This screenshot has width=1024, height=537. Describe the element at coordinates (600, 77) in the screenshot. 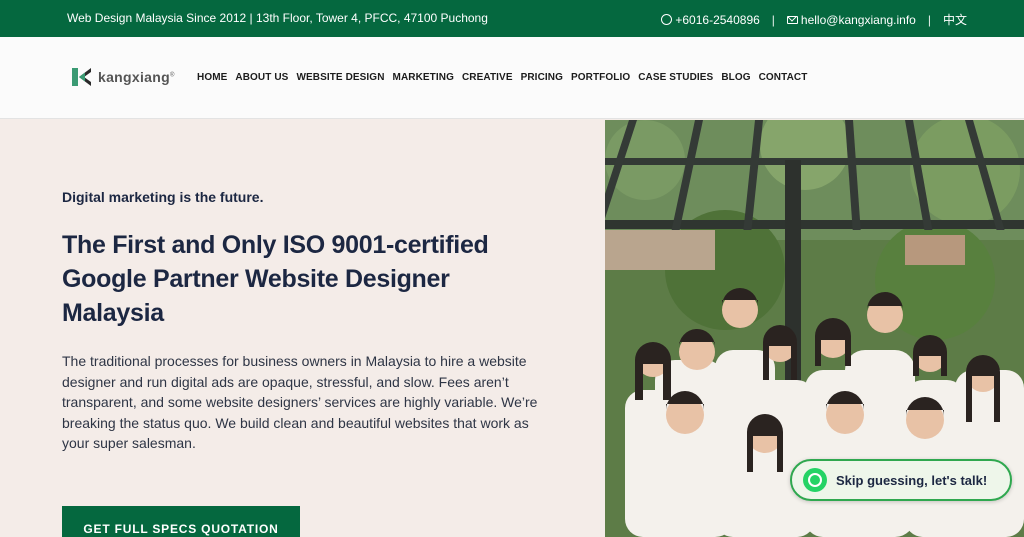

I see `nav-item-portfolio: PORTFOLIO` at that location.